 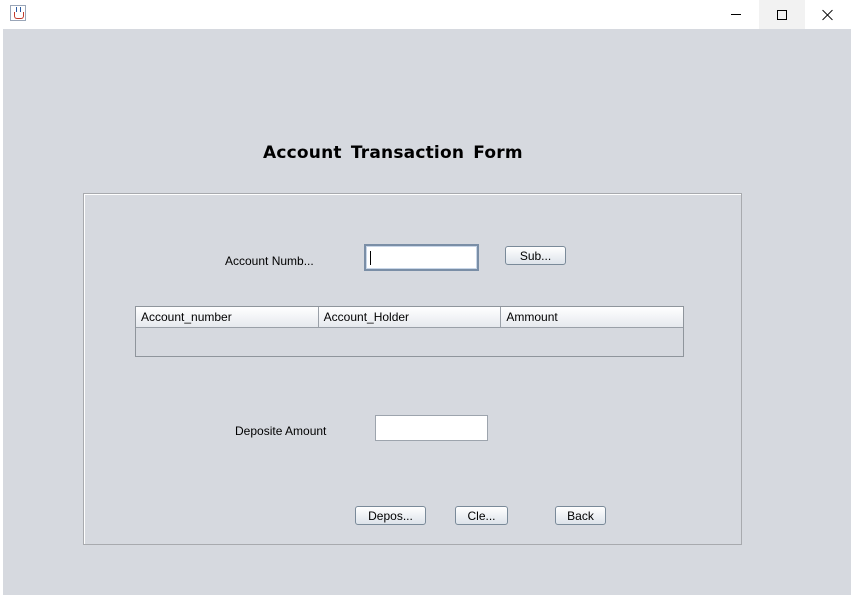 I want to click on close-button, so click(x=828, y=14).